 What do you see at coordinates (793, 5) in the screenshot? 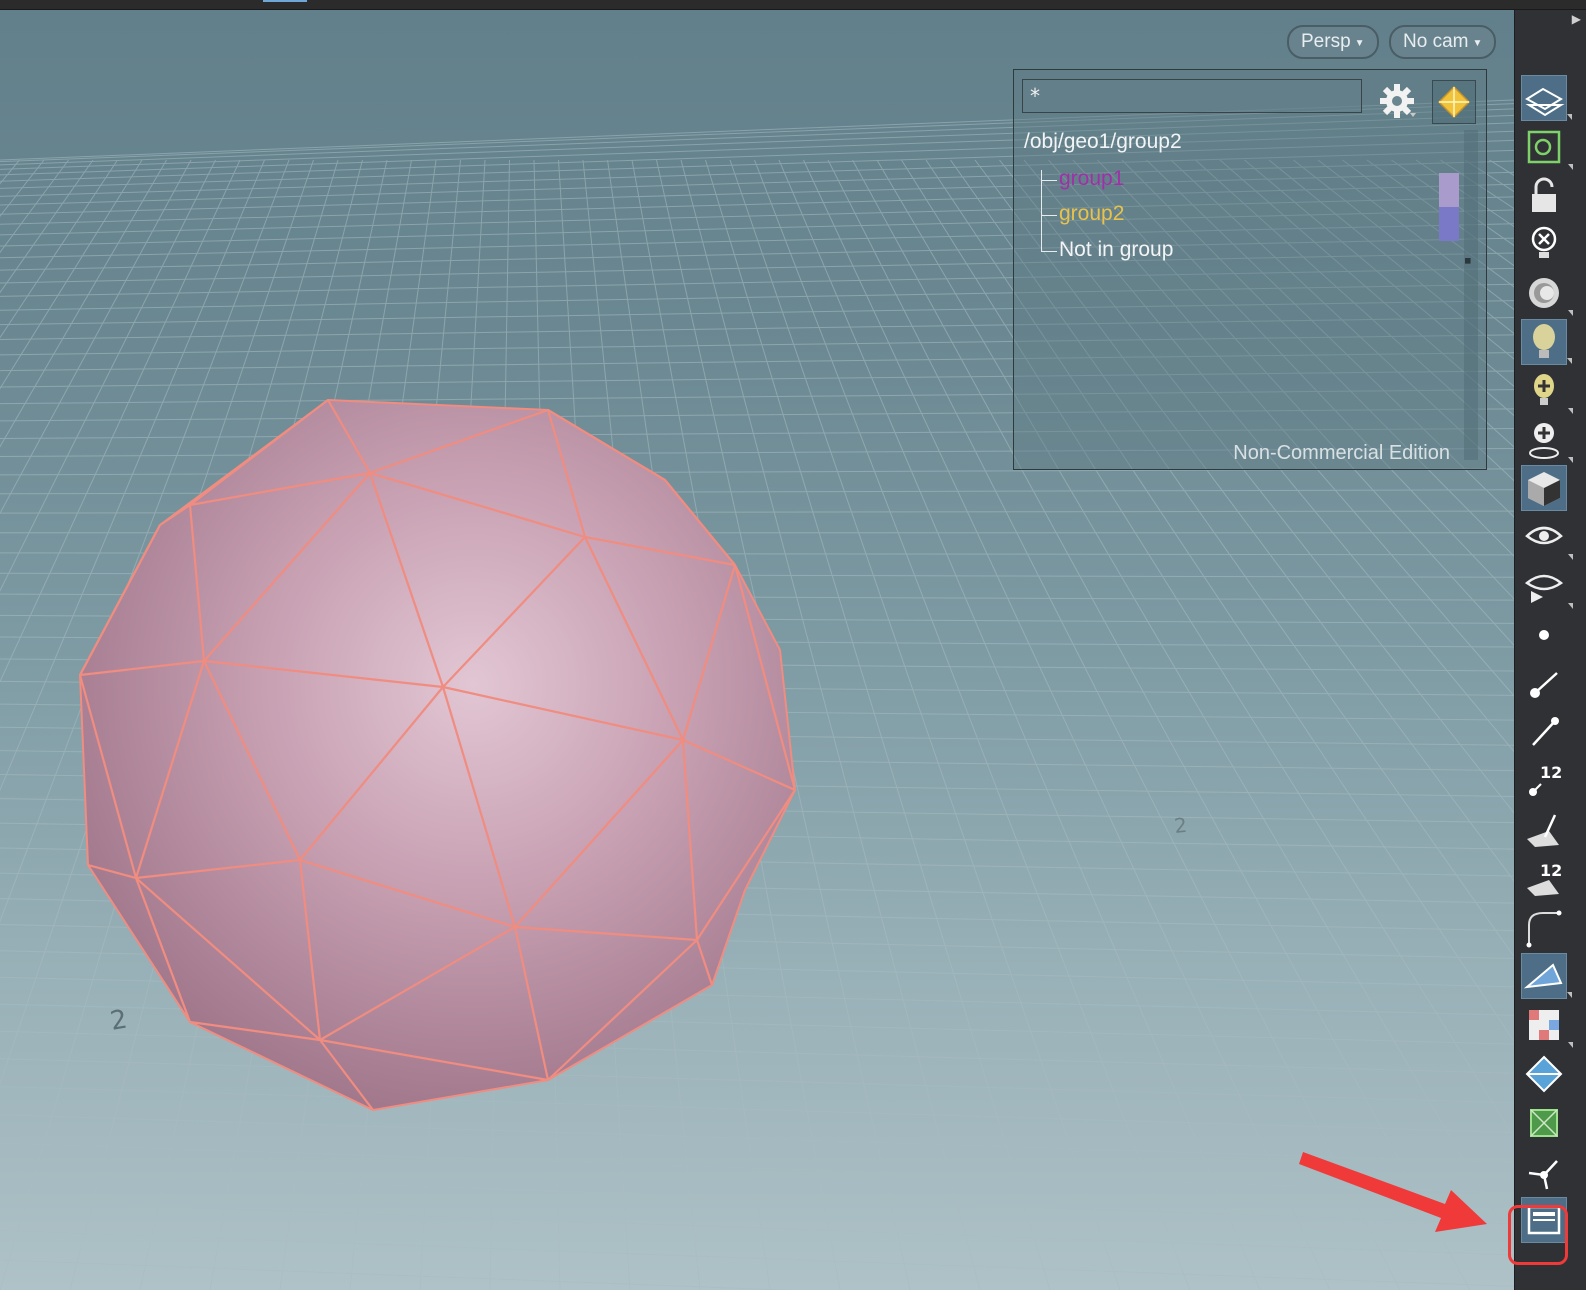
I see `top-menu-strip` at bounding box center [793, 5].